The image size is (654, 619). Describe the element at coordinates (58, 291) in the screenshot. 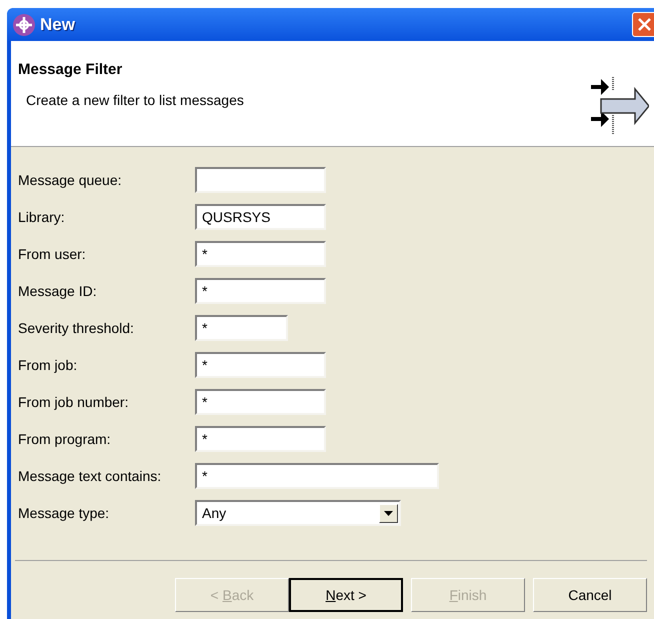

I see `field-label: Message ID:` at that location.